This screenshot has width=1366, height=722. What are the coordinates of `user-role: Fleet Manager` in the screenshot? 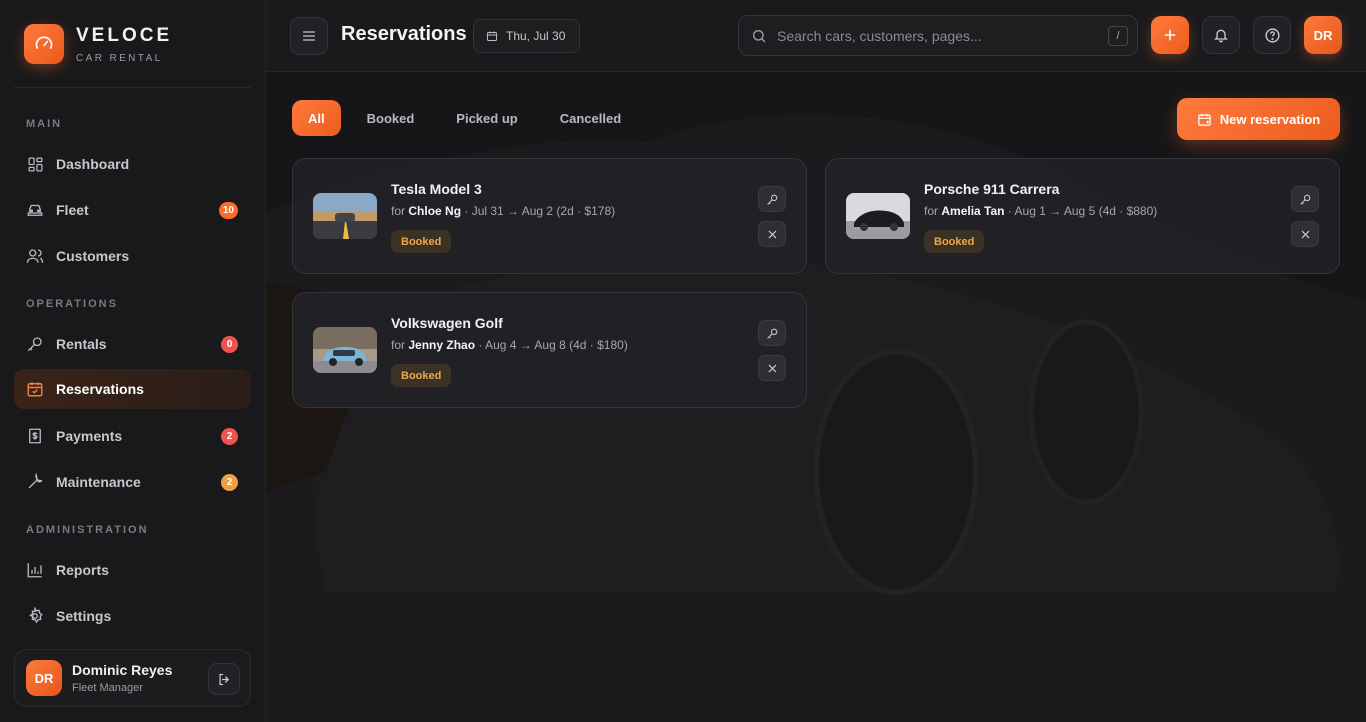 It's located at (107, 688).